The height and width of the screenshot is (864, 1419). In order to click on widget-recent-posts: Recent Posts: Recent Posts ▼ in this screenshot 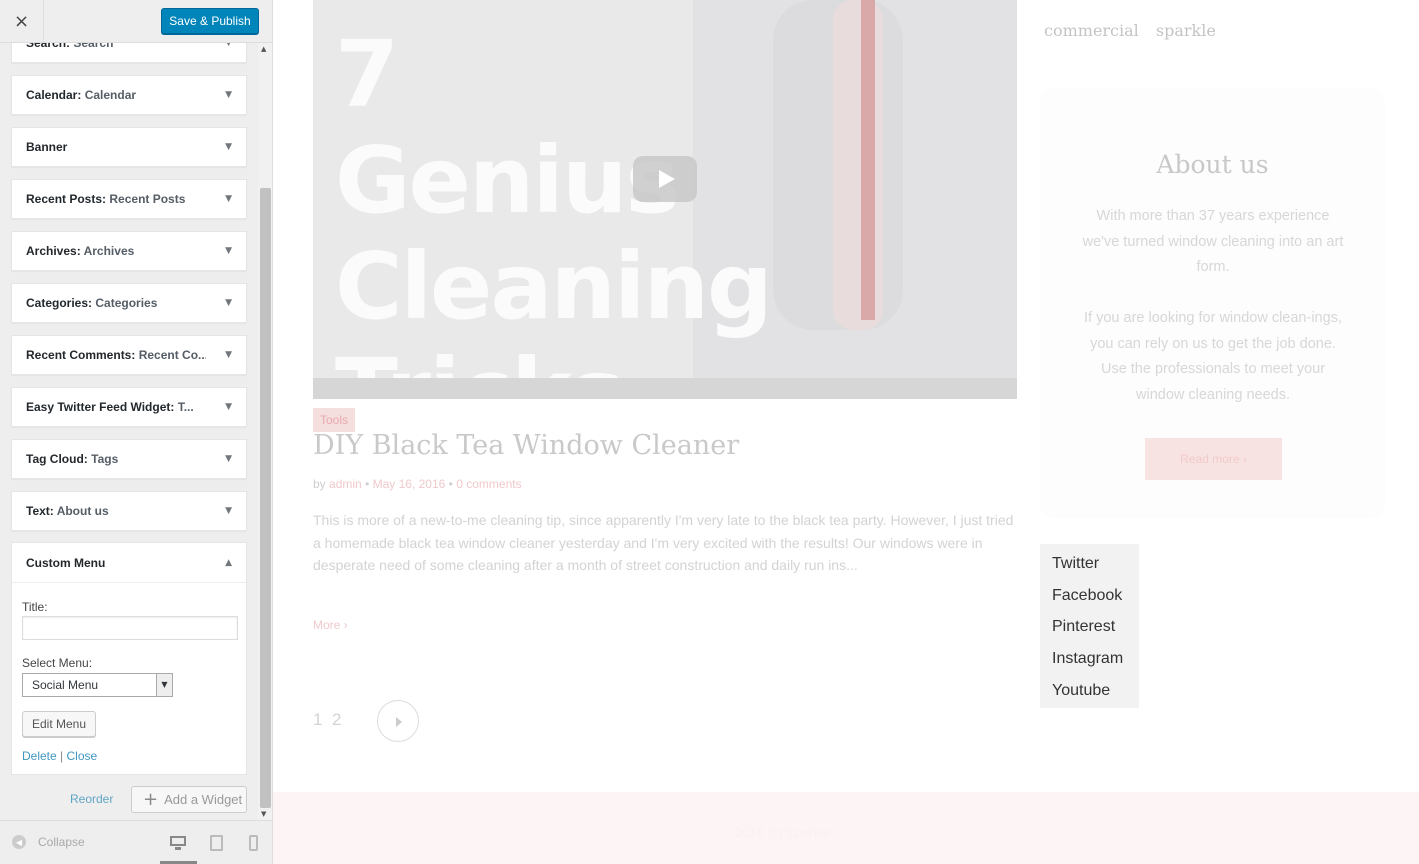, I will do `click(129, 199)`.